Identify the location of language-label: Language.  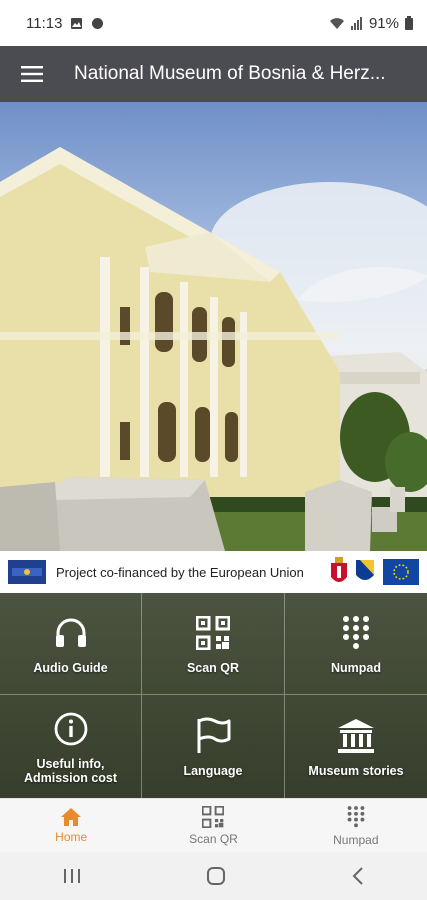
(213, 770).